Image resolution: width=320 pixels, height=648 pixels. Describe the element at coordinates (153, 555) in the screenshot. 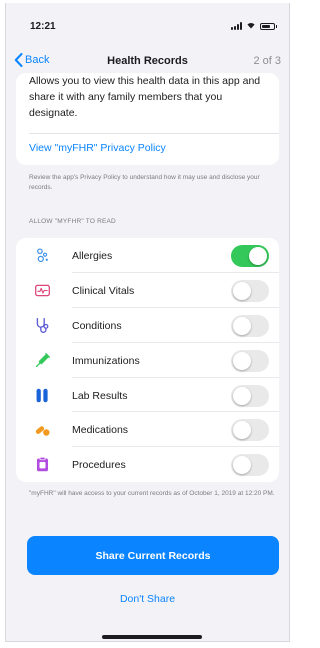

I see `share-current-records-button: Share Current Records` at that location.